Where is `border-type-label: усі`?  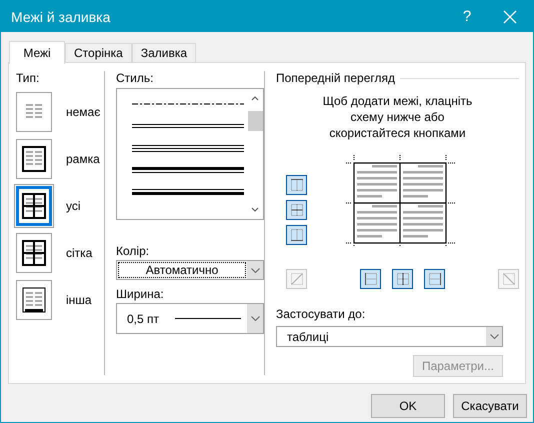
border-type-label: усі is located at coordinates (73, 206).